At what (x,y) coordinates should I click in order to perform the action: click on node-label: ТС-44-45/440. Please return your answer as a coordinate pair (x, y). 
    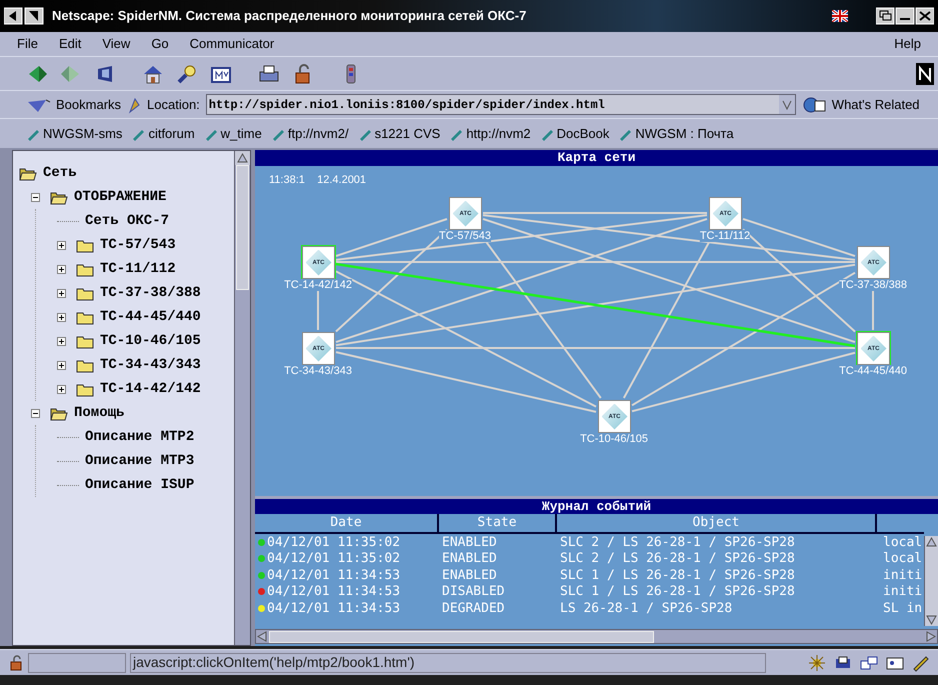
    Looking at the image, I should click on (873, 371).